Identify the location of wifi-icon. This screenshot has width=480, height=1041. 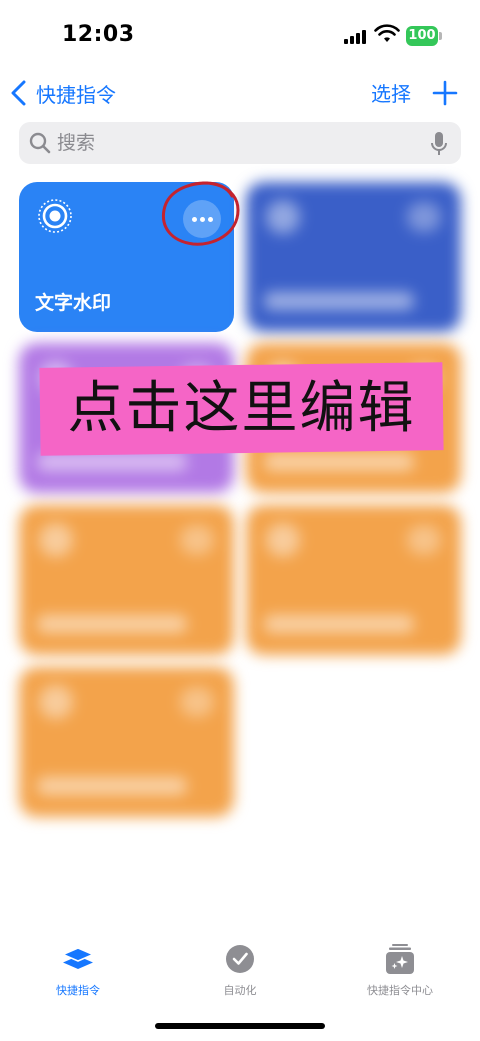
(387, 33).